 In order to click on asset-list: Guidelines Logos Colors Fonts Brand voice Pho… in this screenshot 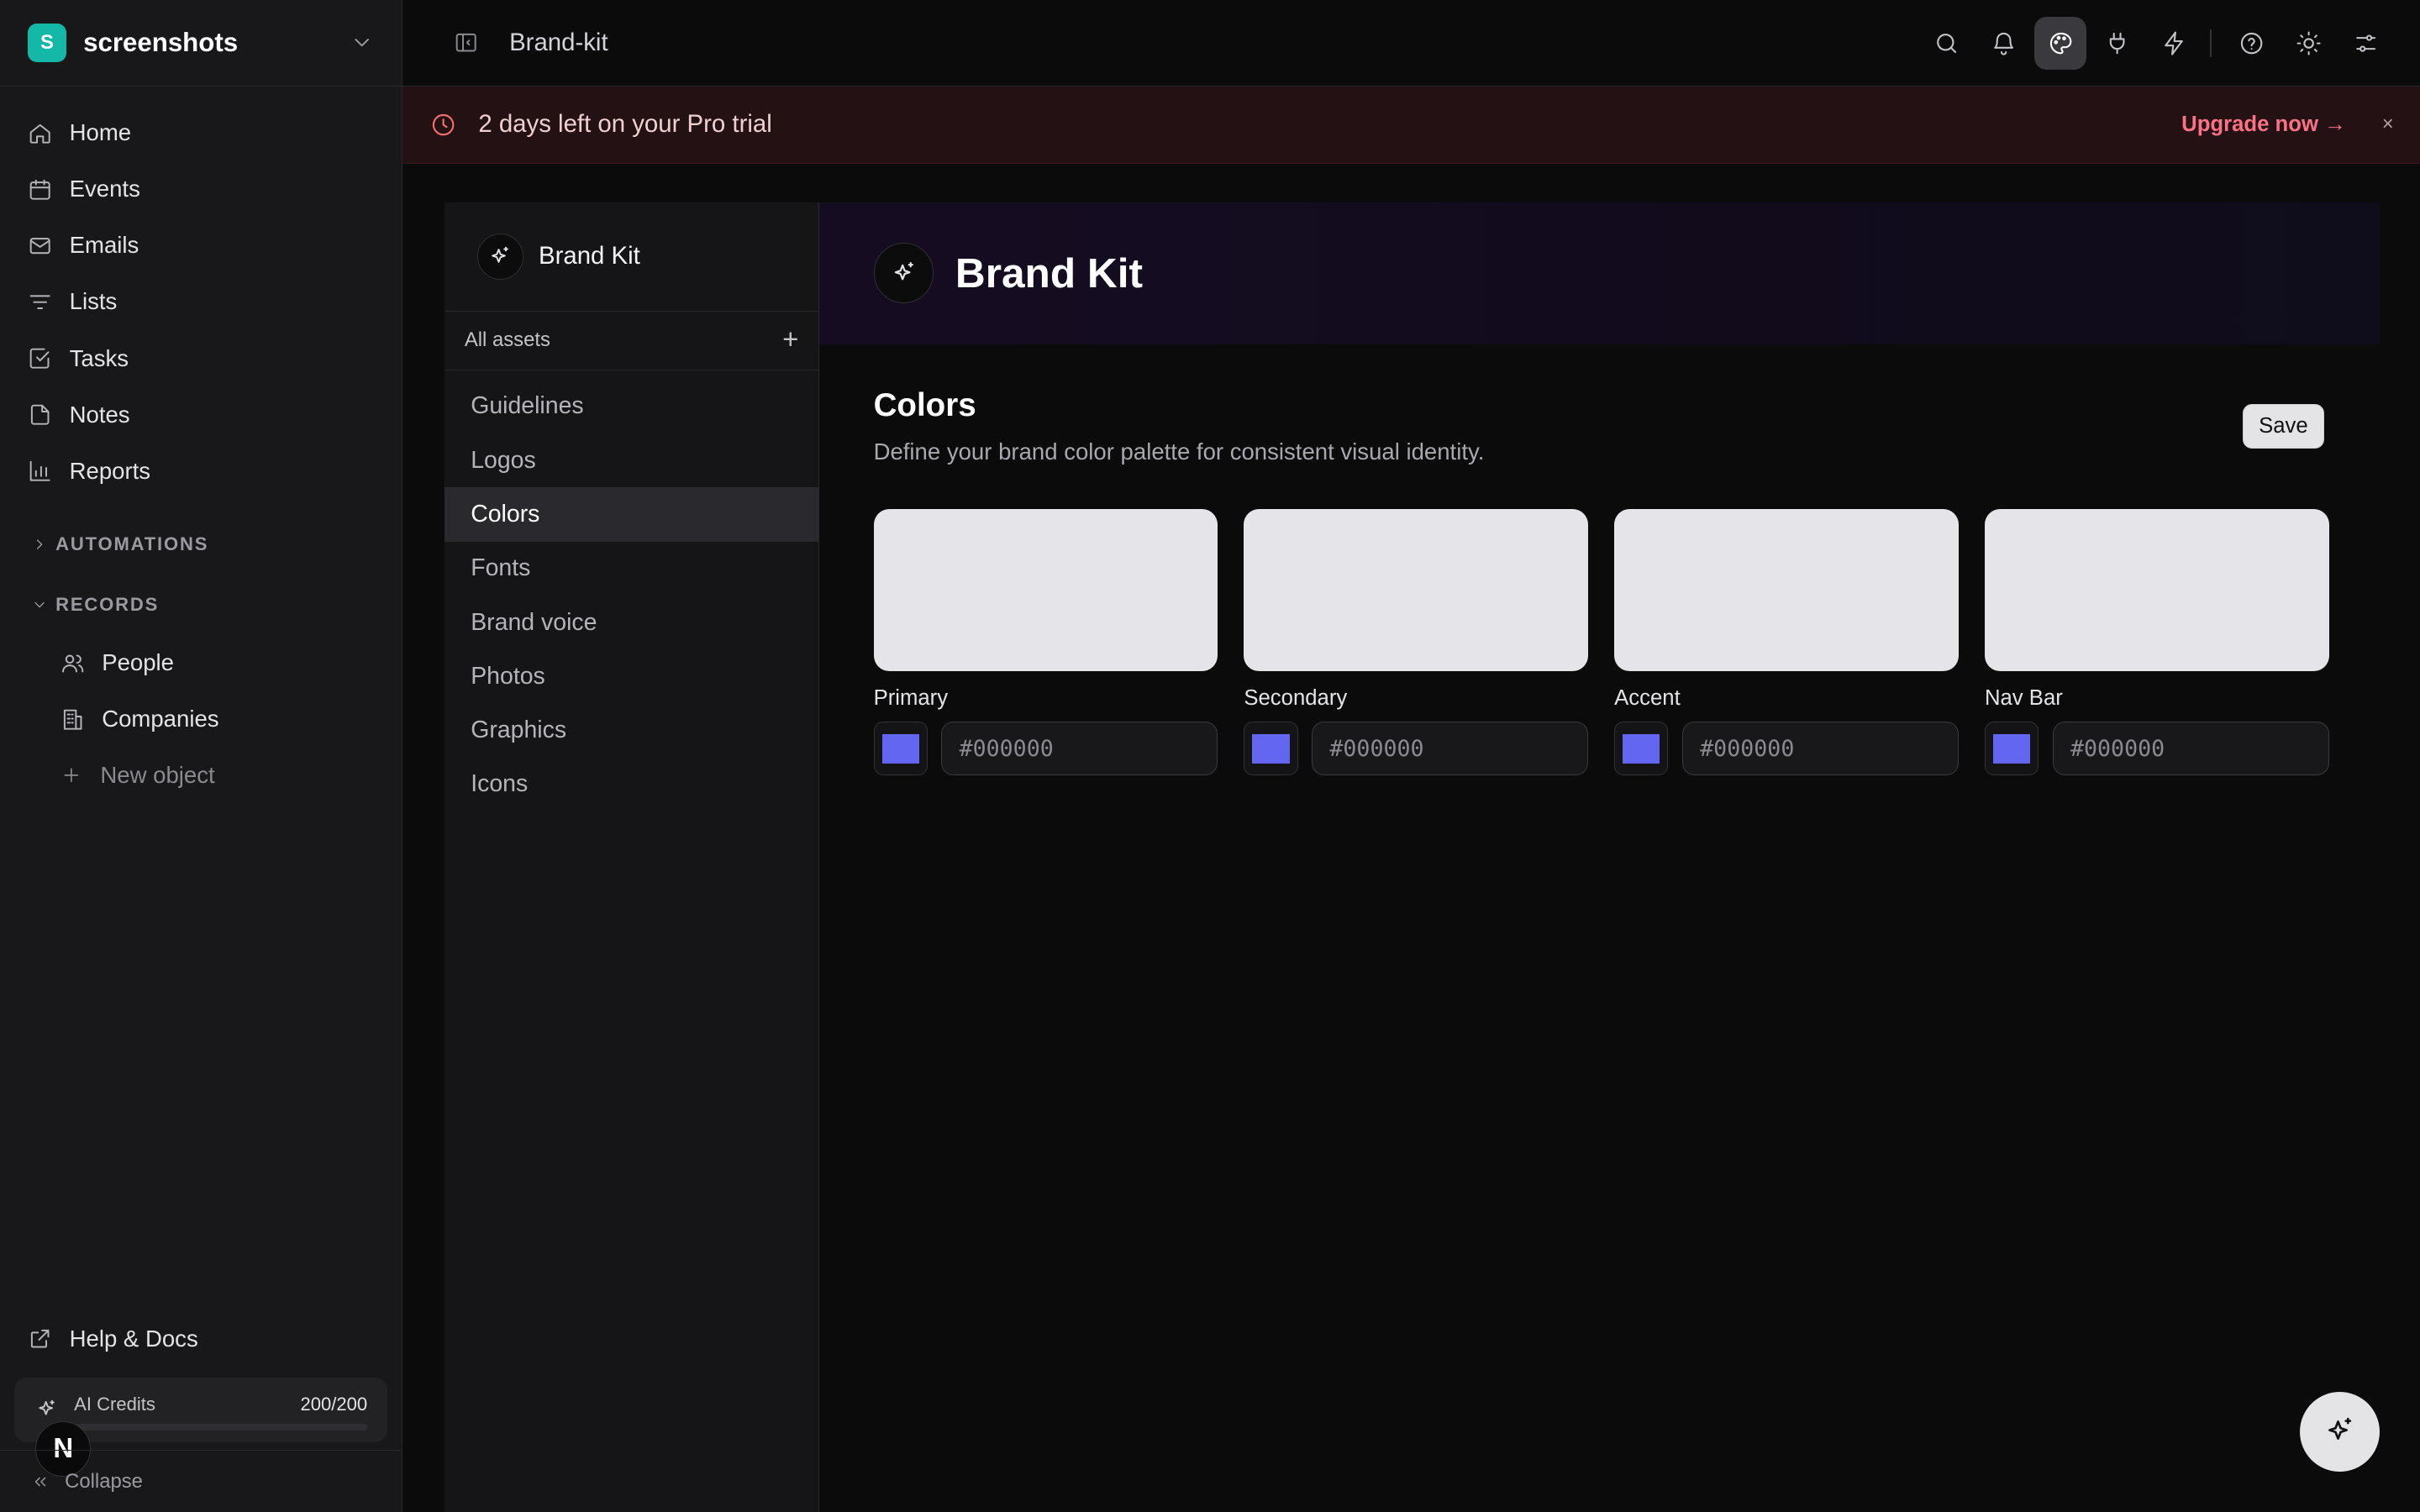, I will do `click(631, 590)`.